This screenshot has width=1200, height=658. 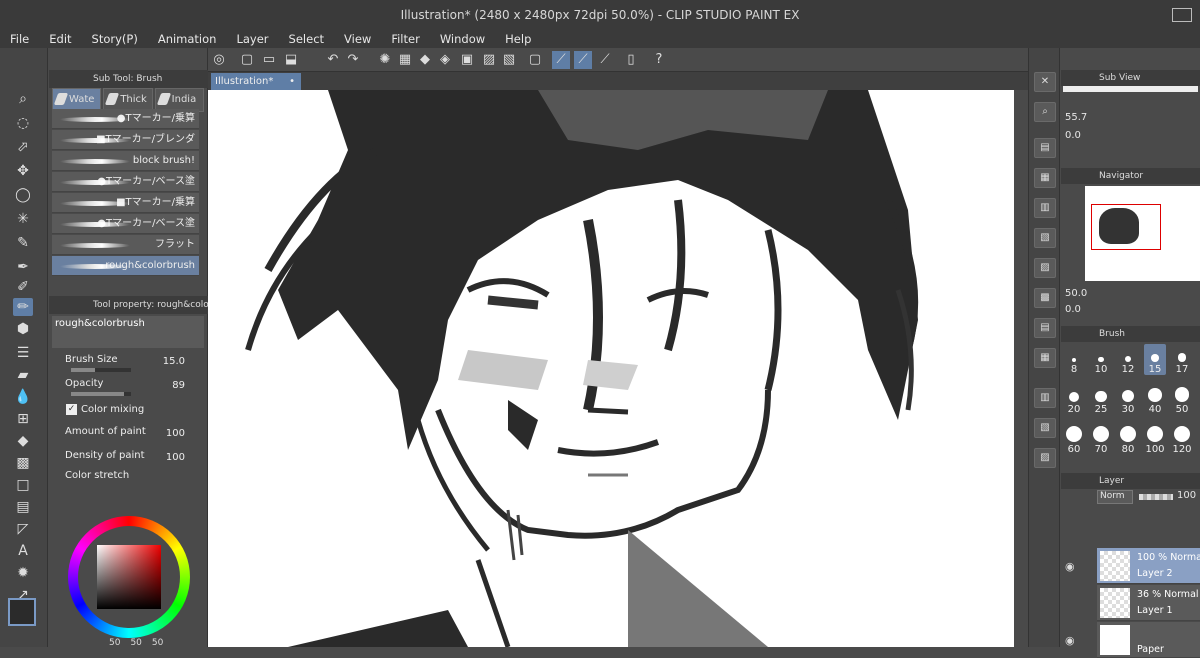 I want to click on brush-size-option: 30, so click(x=1128, y=399).